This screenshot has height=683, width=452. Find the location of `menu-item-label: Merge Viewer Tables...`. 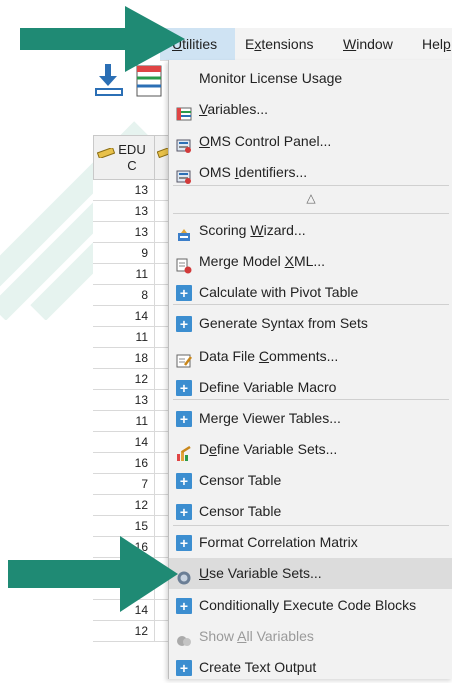

menu-item-label: Merge Viewer Tables... is located at coordinates (270, 418).